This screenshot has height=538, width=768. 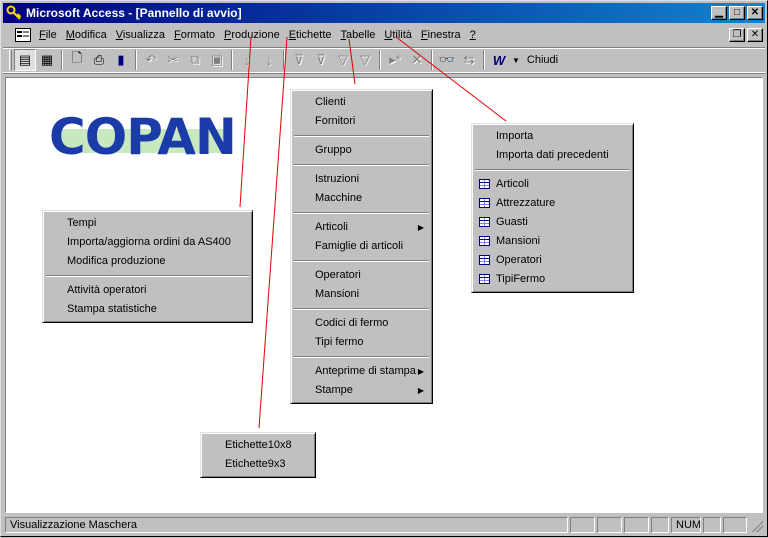 I want to click on filter-by-form-button: ⊽, so click(x=321, y=60).